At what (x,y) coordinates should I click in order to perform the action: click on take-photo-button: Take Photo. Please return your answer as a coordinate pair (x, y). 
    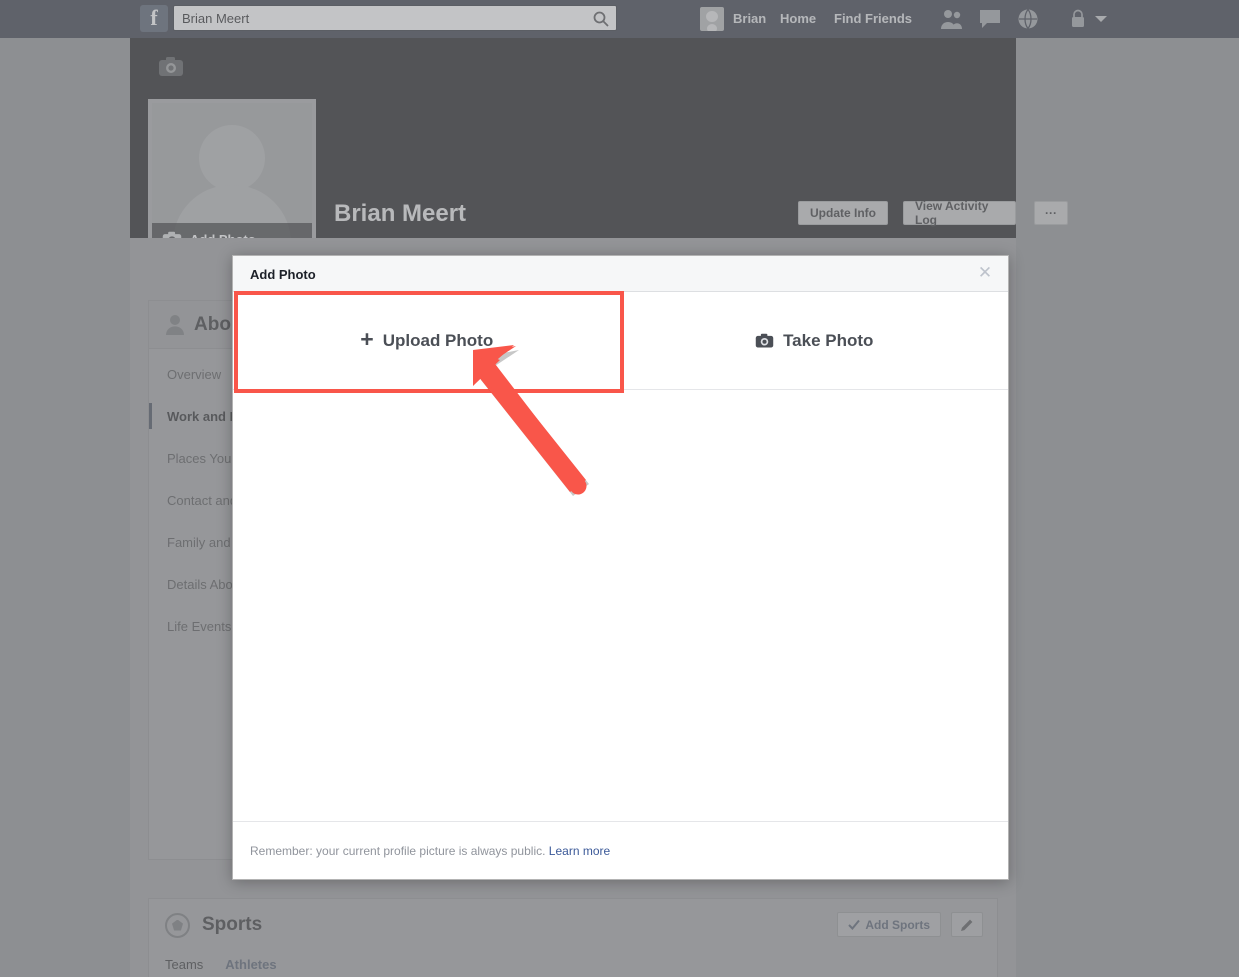
    Looking at the image, I should click on (815, 340).